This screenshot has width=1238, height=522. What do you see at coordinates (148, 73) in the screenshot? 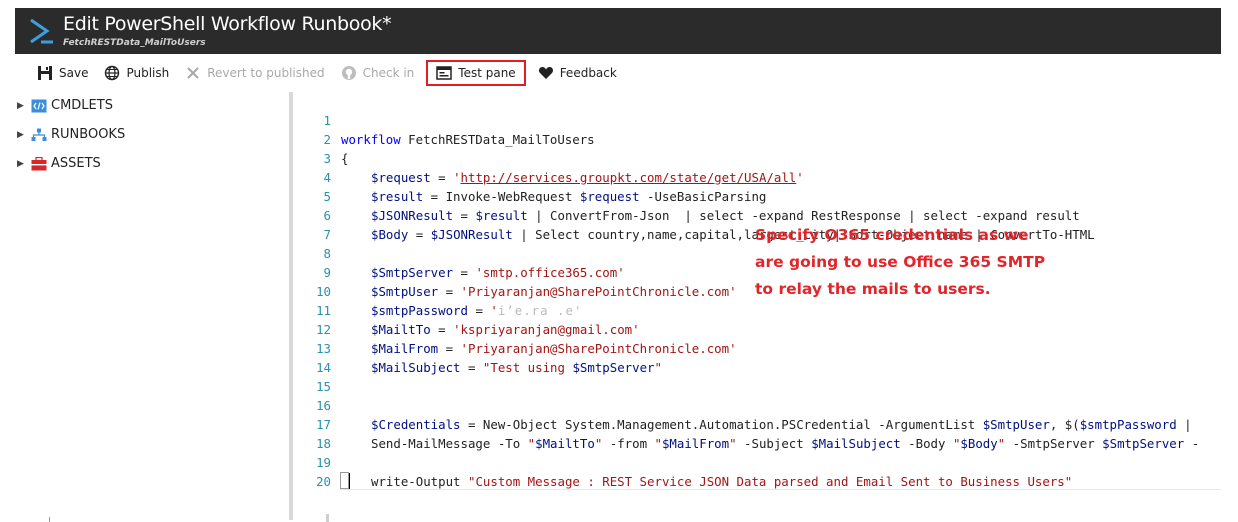
I see `publish-label: Publish` at bounding box center [148, 73].